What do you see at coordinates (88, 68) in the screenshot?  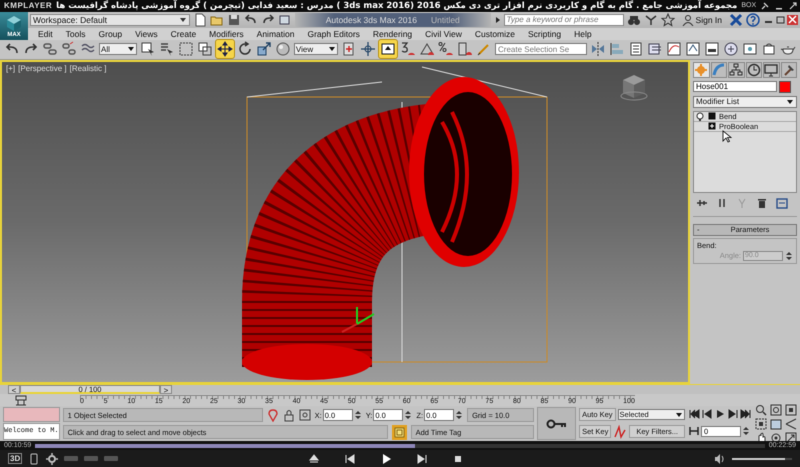 I see `viewport-label: [Realistic ]` at bounding box center [88, 68].